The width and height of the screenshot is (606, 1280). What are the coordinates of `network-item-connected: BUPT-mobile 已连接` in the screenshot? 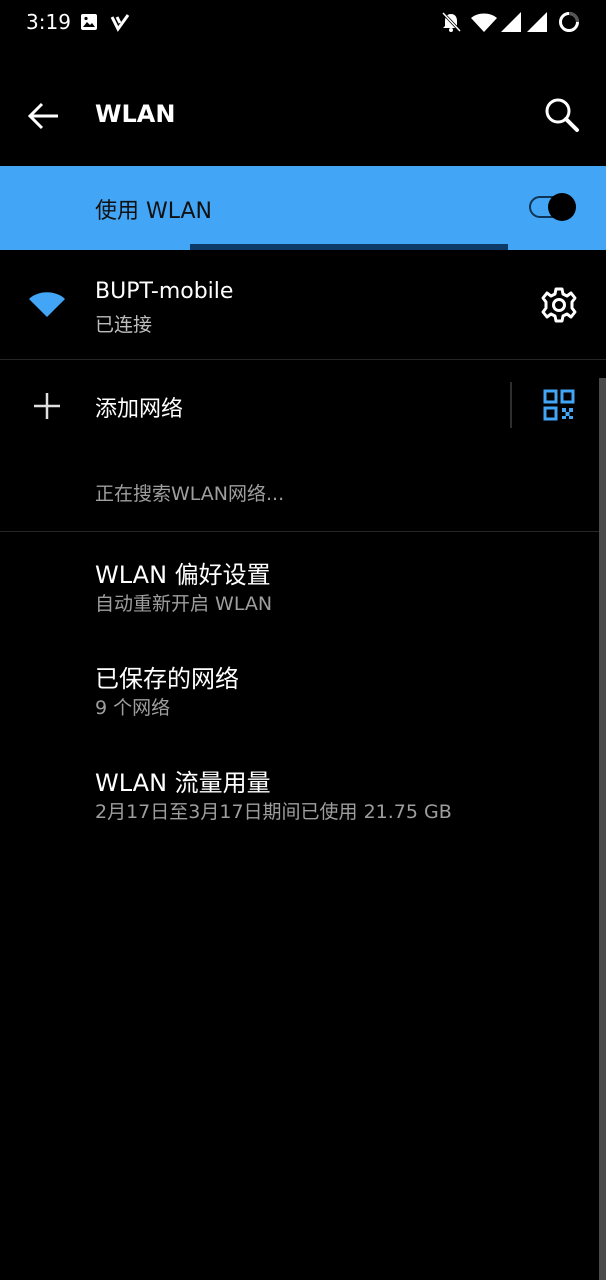 It's located at (303, 305).